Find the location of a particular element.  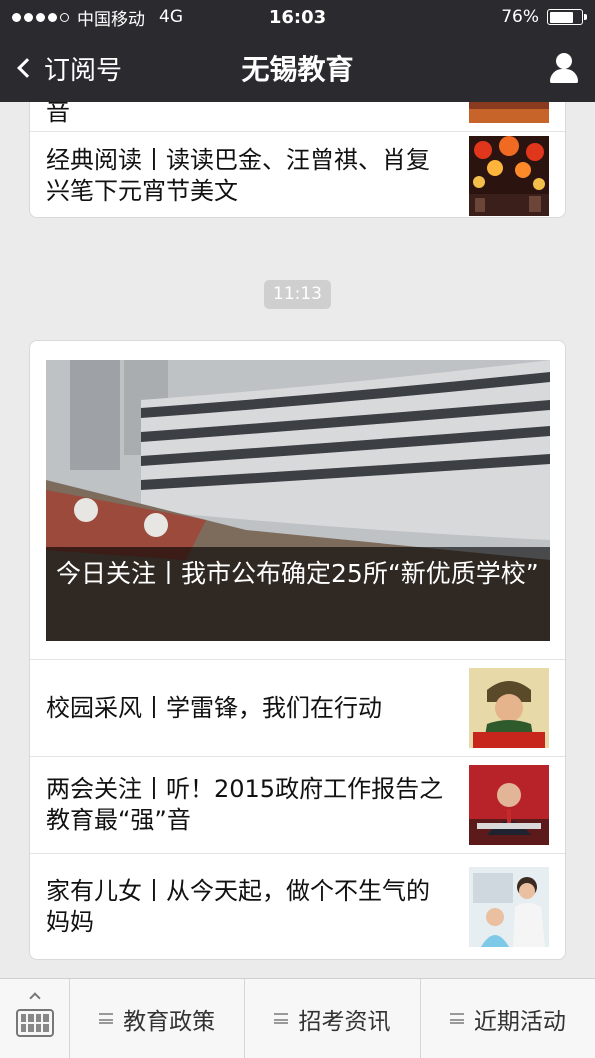

chevron-left-icon is located at coordinates (27, 68).